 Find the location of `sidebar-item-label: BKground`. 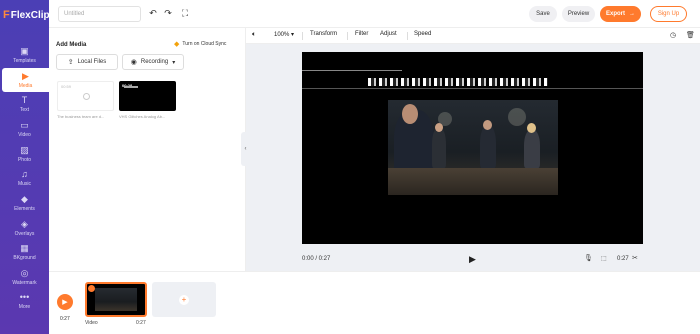

sidebar-item-label: BKground is located at coordinates (24, 258).